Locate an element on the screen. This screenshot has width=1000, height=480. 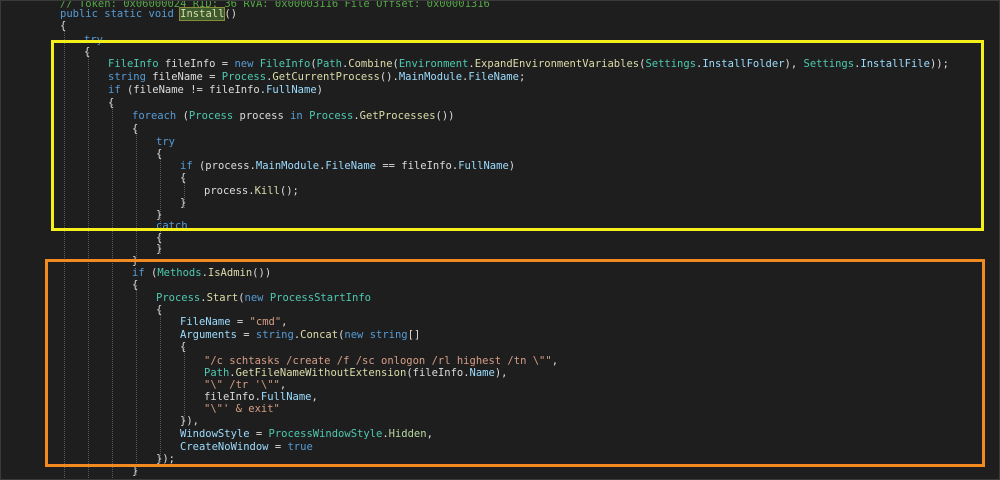
code-token: void is located at coordinates (161, 14).